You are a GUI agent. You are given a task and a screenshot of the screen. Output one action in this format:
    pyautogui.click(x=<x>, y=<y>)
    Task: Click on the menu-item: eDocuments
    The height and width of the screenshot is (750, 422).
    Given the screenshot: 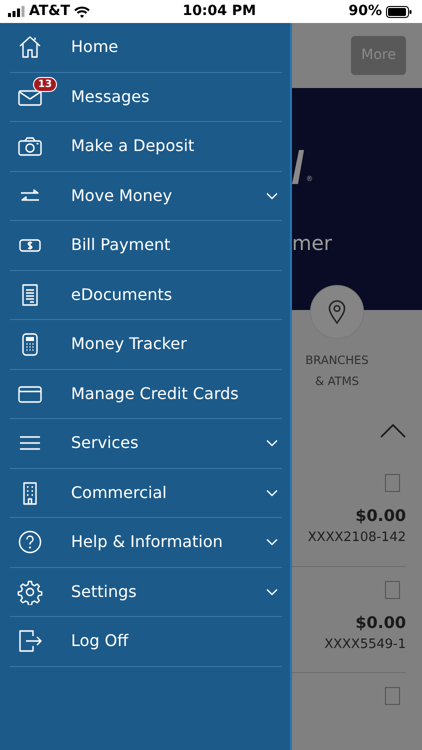 What is the action you would take?
    pyautogui.click(x=146, y=295)
    